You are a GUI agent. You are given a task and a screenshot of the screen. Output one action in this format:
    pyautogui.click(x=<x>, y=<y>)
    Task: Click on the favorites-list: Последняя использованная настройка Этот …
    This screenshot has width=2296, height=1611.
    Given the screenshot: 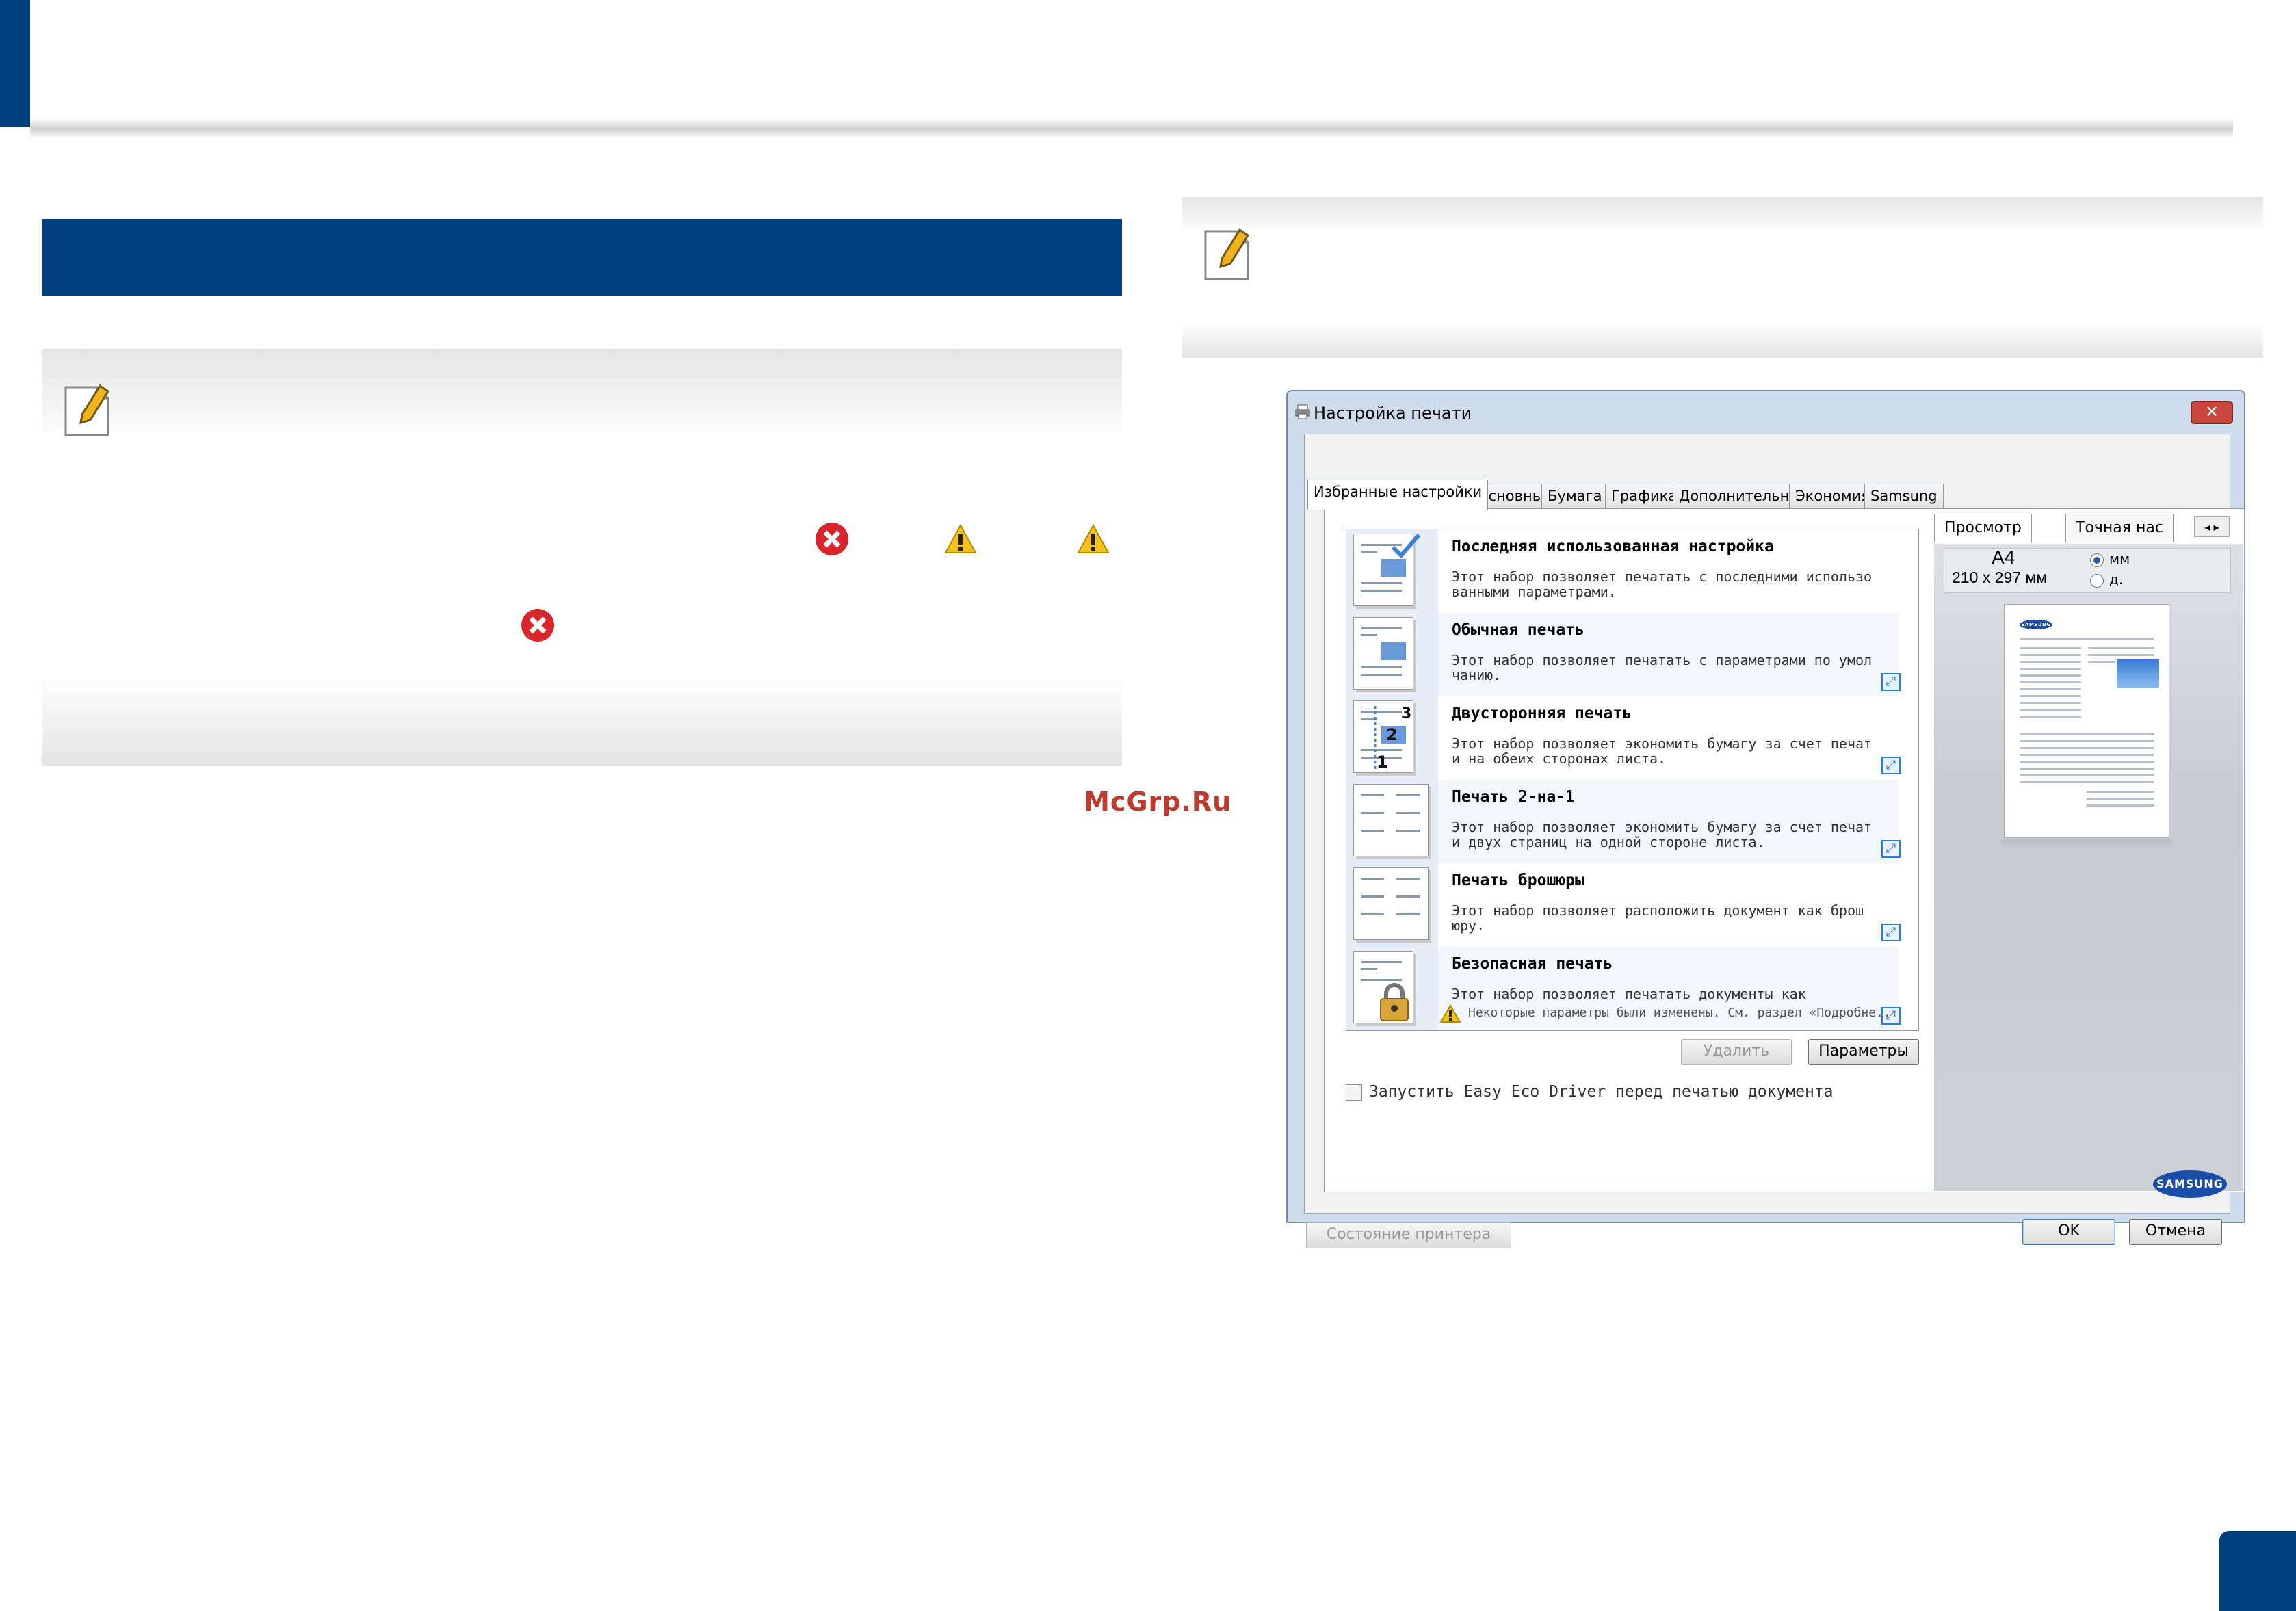 What is the action you would take?
    pyautogui.click(x=1633, y=780)
    